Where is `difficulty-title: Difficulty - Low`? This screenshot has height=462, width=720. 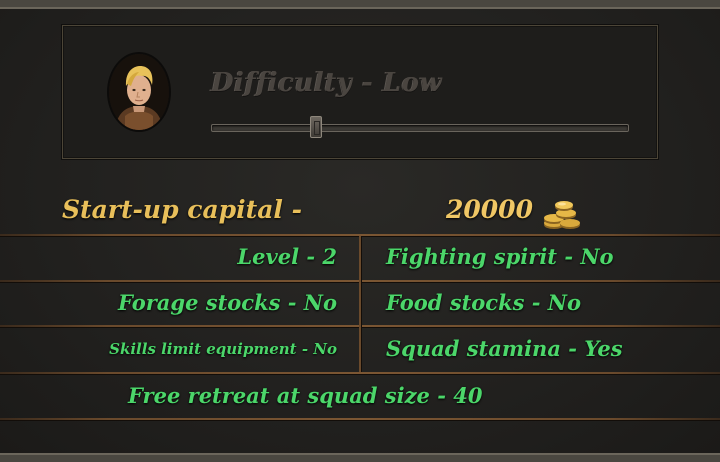 difficulty-title: Difficulty - Low is located at coordinates (327, 83).